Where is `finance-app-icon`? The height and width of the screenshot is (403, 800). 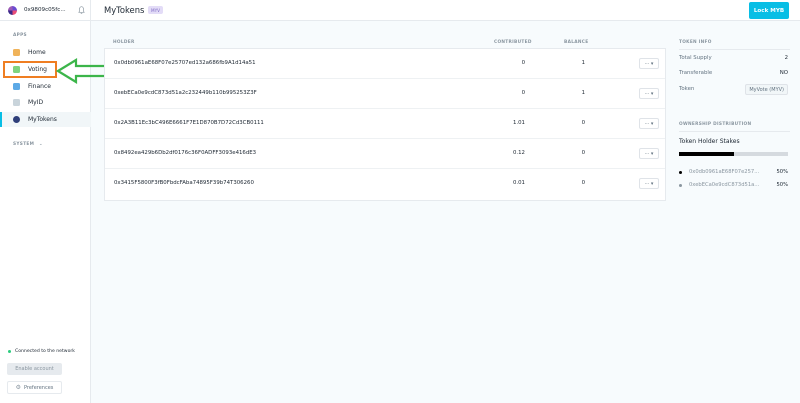 finance-app-icon is located at coordinates (16, 86).